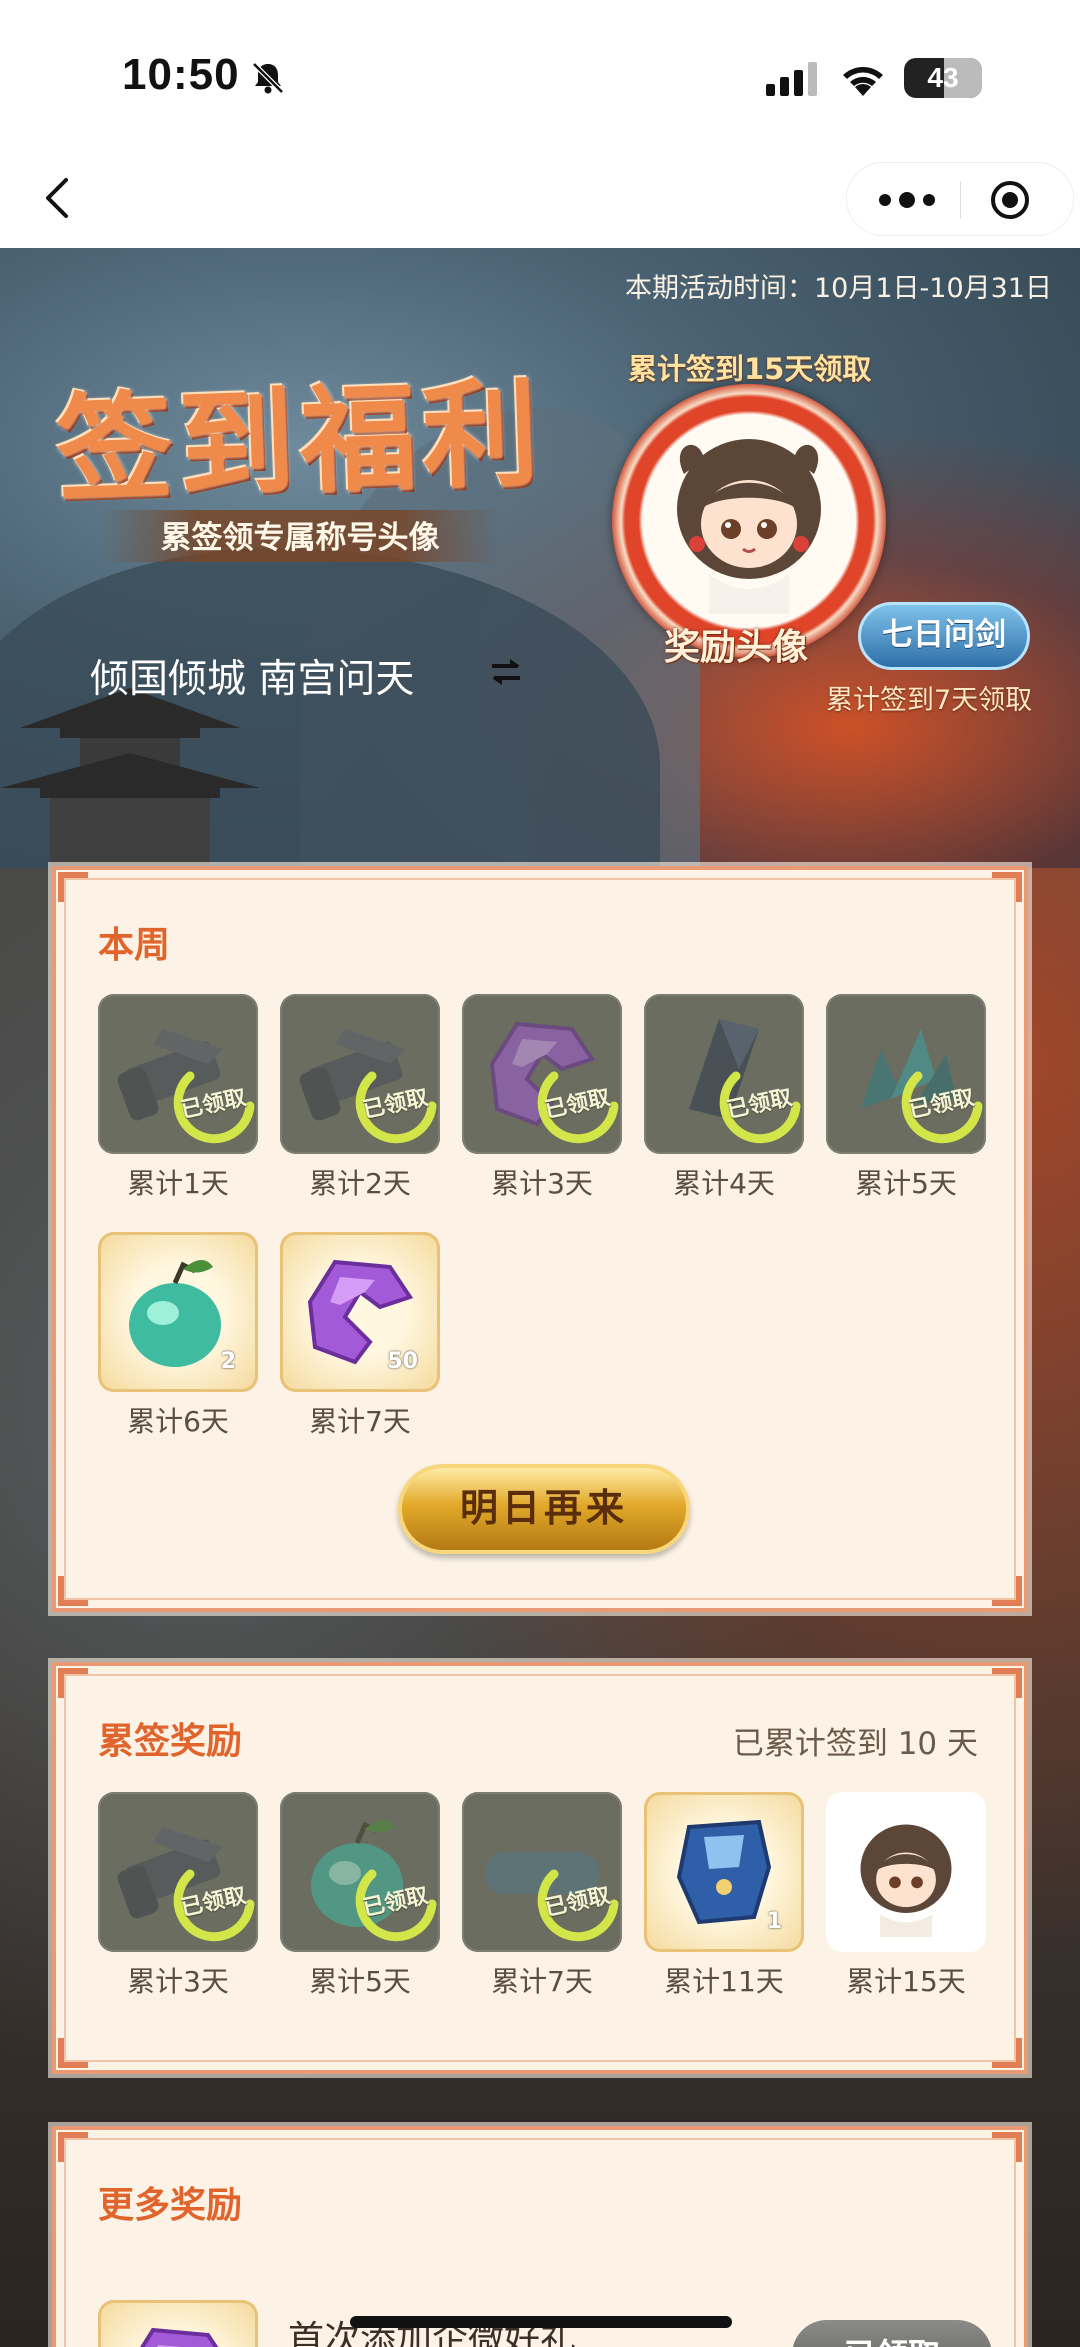 Image resolution: width=1080 pixels, height=2347 pixels. What do you see at coordinates (506, 672) in the screenshot?
I see `swap-icon` at bounding box center [506, 672].